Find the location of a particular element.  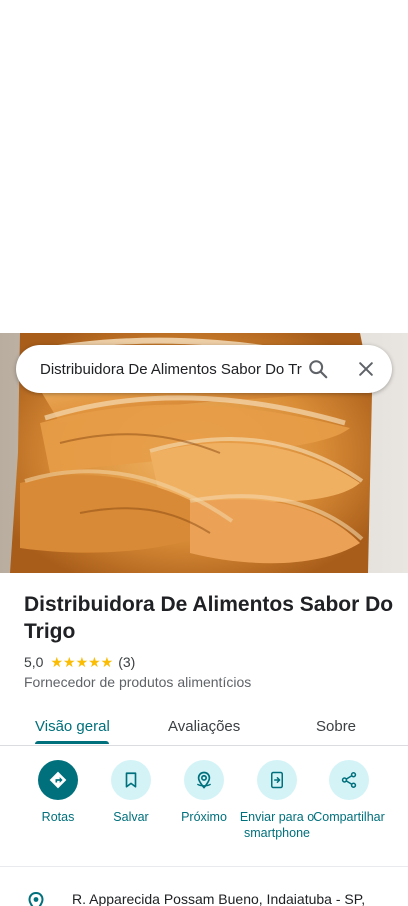

send-to-phone-label: Enviar para o smartphone is located at coordinates (277, 825).